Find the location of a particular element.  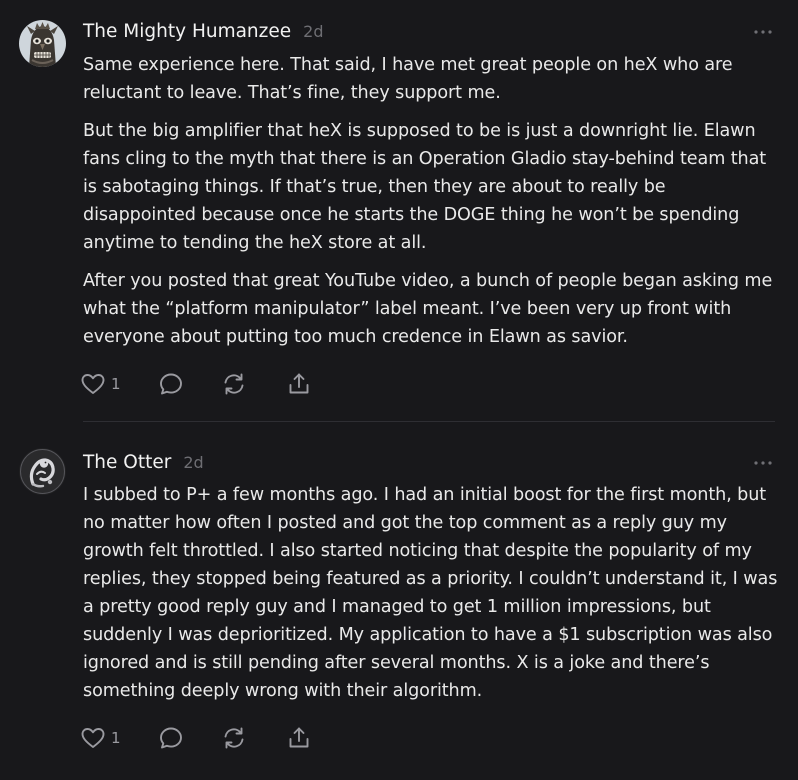

tiki-mask-avatar-icon is located at coordinates (42, 43).